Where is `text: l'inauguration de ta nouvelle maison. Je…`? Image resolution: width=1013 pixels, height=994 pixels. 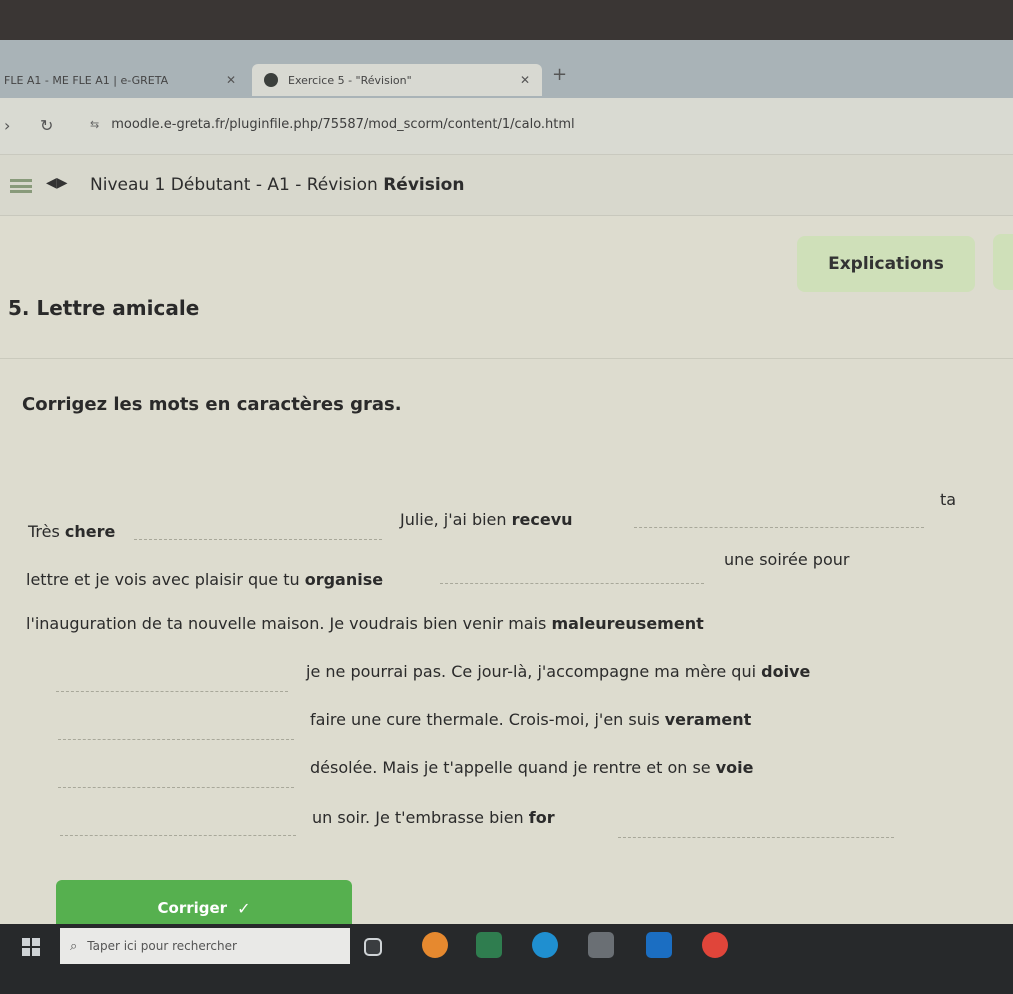 text: l'inauguration de ta nouvelle maison. Je… is located at coordinates (289, 623).